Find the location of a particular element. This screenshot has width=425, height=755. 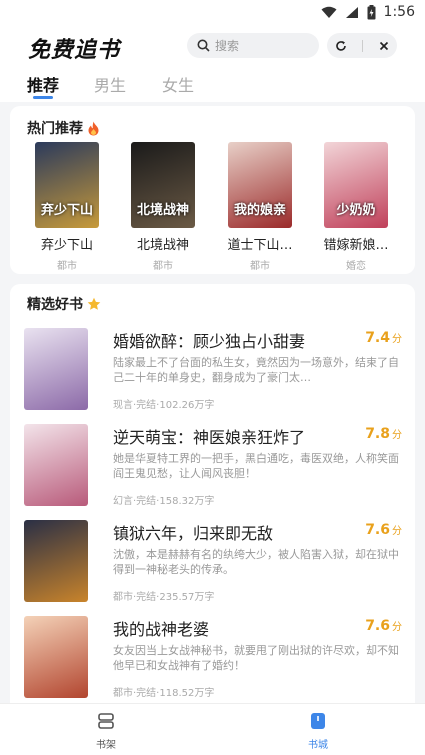

app-header: 免费追书 搜索 is located at coordinates (212, 46).